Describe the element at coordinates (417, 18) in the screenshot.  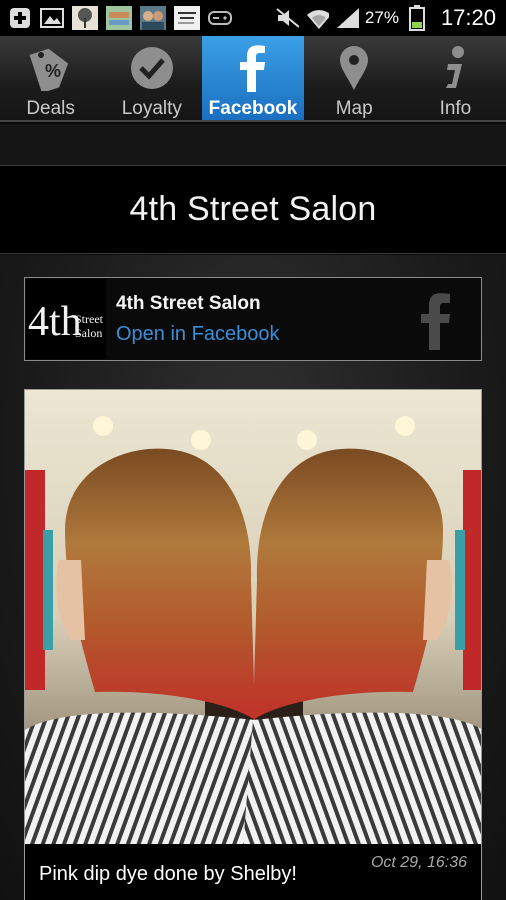
I see `battery-icon` at that location.